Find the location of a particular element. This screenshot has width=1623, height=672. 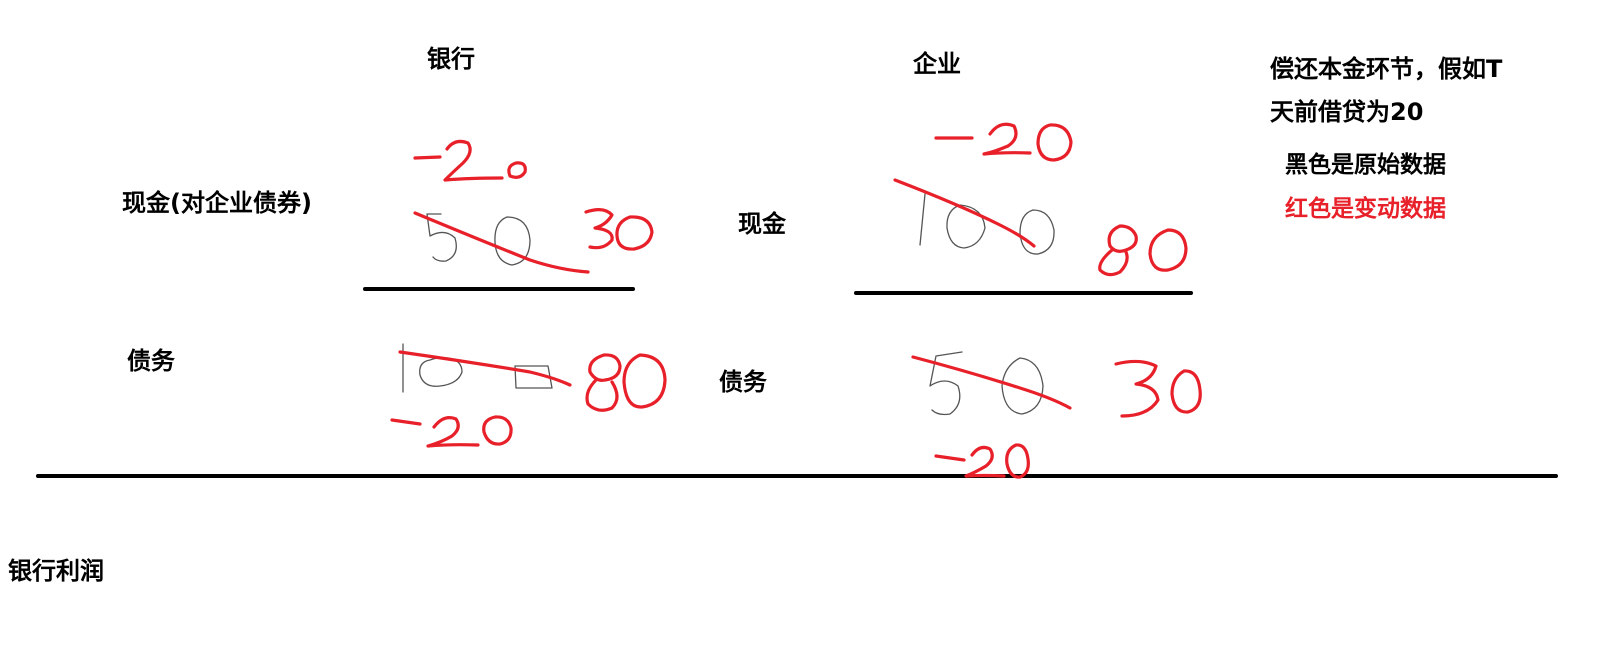

bank-cash-strike is located at coordinates (501, 242).